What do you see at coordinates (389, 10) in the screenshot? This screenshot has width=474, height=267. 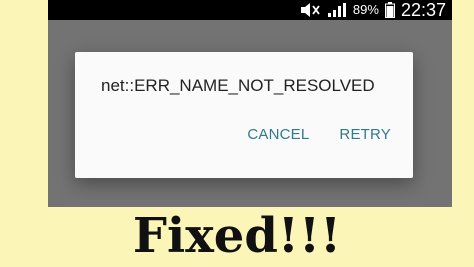 I see `battery-icon` at bounding box center [389, 10].